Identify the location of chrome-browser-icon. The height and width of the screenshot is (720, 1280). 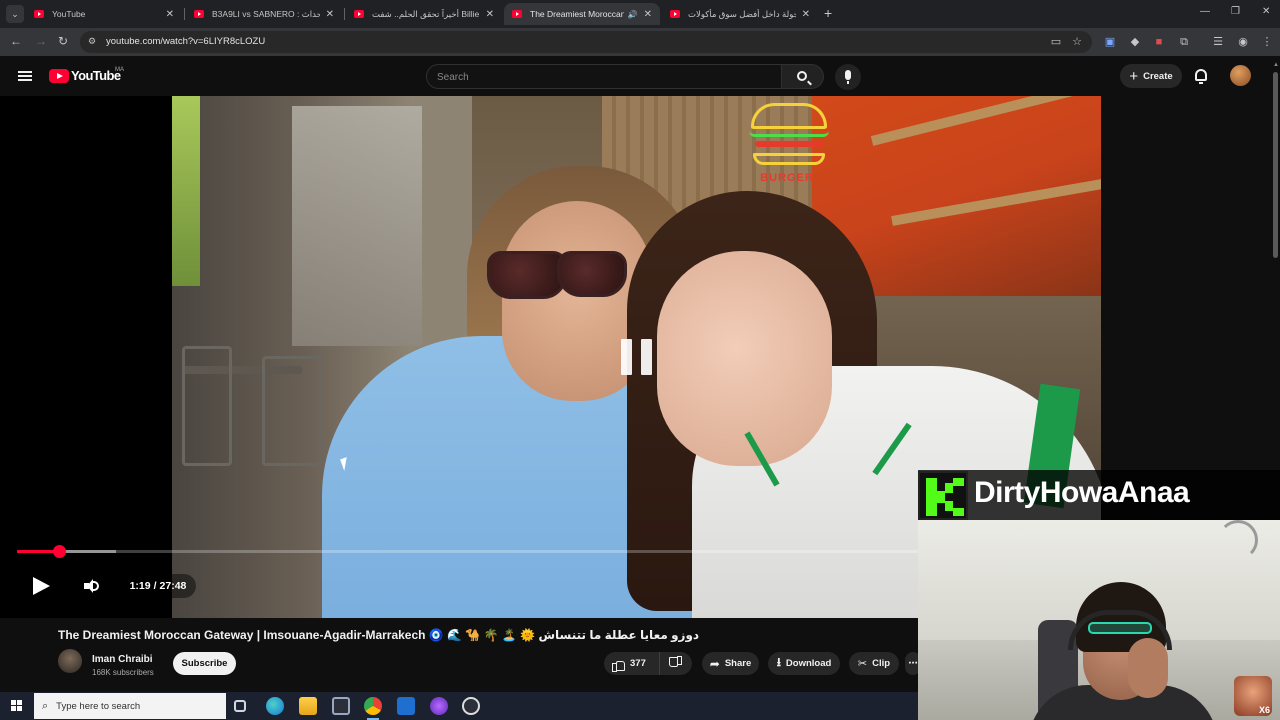
(373, 708).